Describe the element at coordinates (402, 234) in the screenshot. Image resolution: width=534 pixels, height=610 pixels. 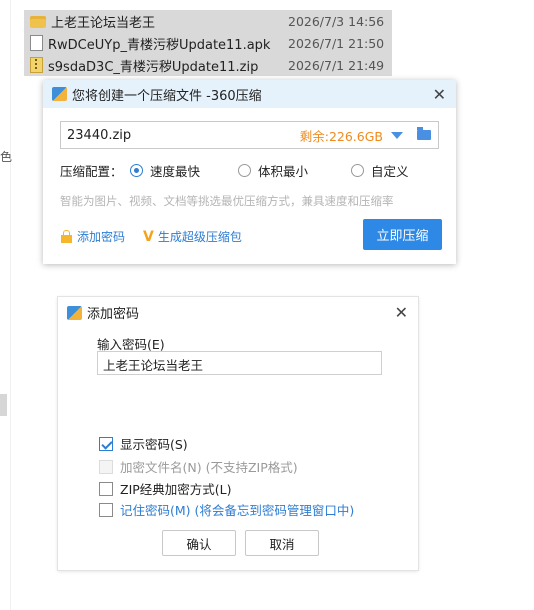
I see `compress-now-button: 立即压缩` at that location.